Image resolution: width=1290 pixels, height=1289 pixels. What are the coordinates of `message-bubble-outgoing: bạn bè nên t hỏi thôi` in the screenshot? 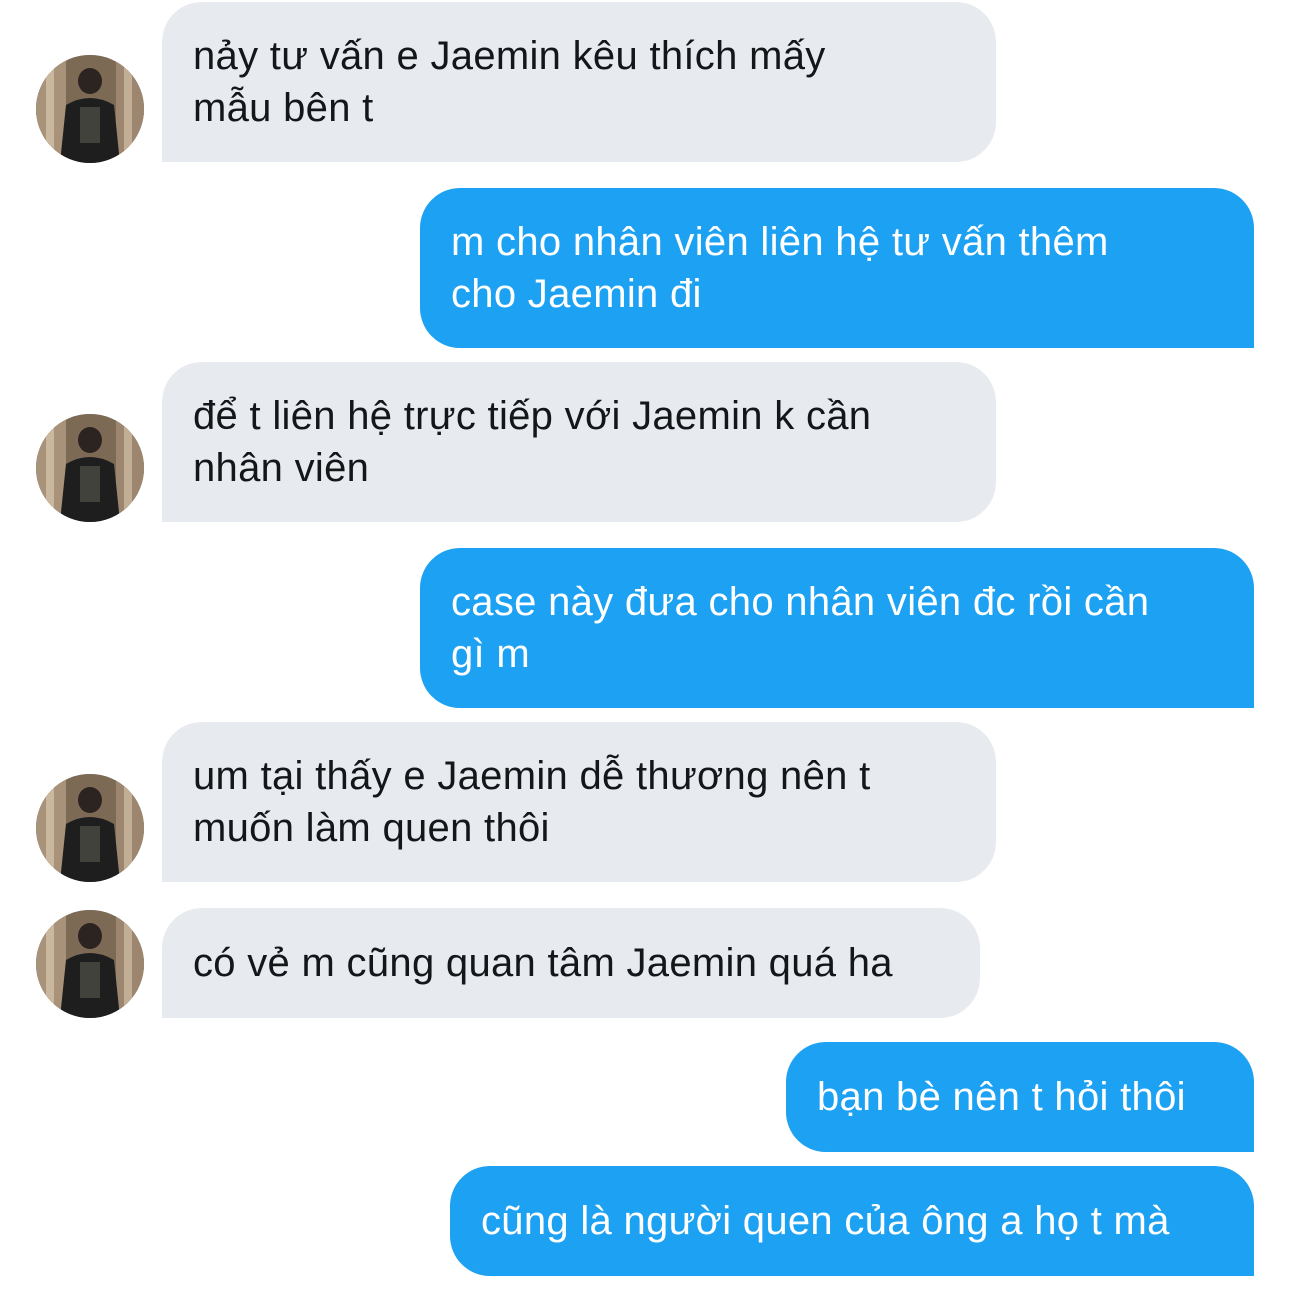 It's located at (1020, 1097).